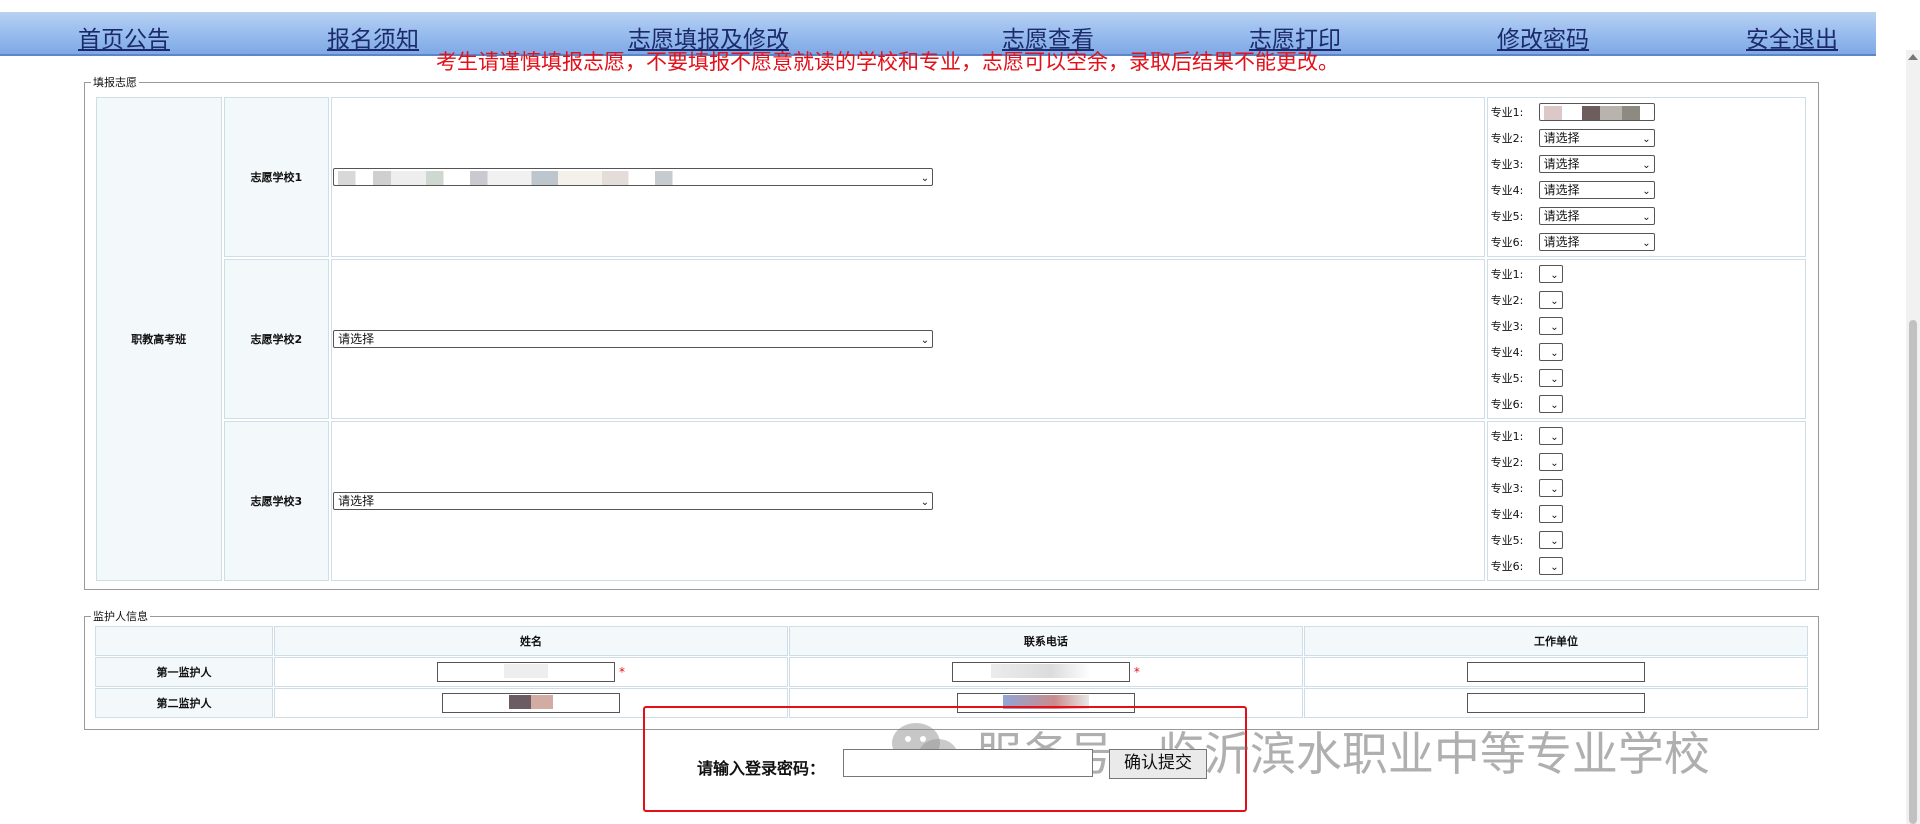 This screenshot has width=1920, height=824. Describe the element at coordinates (373, 37) in the screenshot. I see `nav-registration-info: 报名须知` at that location.